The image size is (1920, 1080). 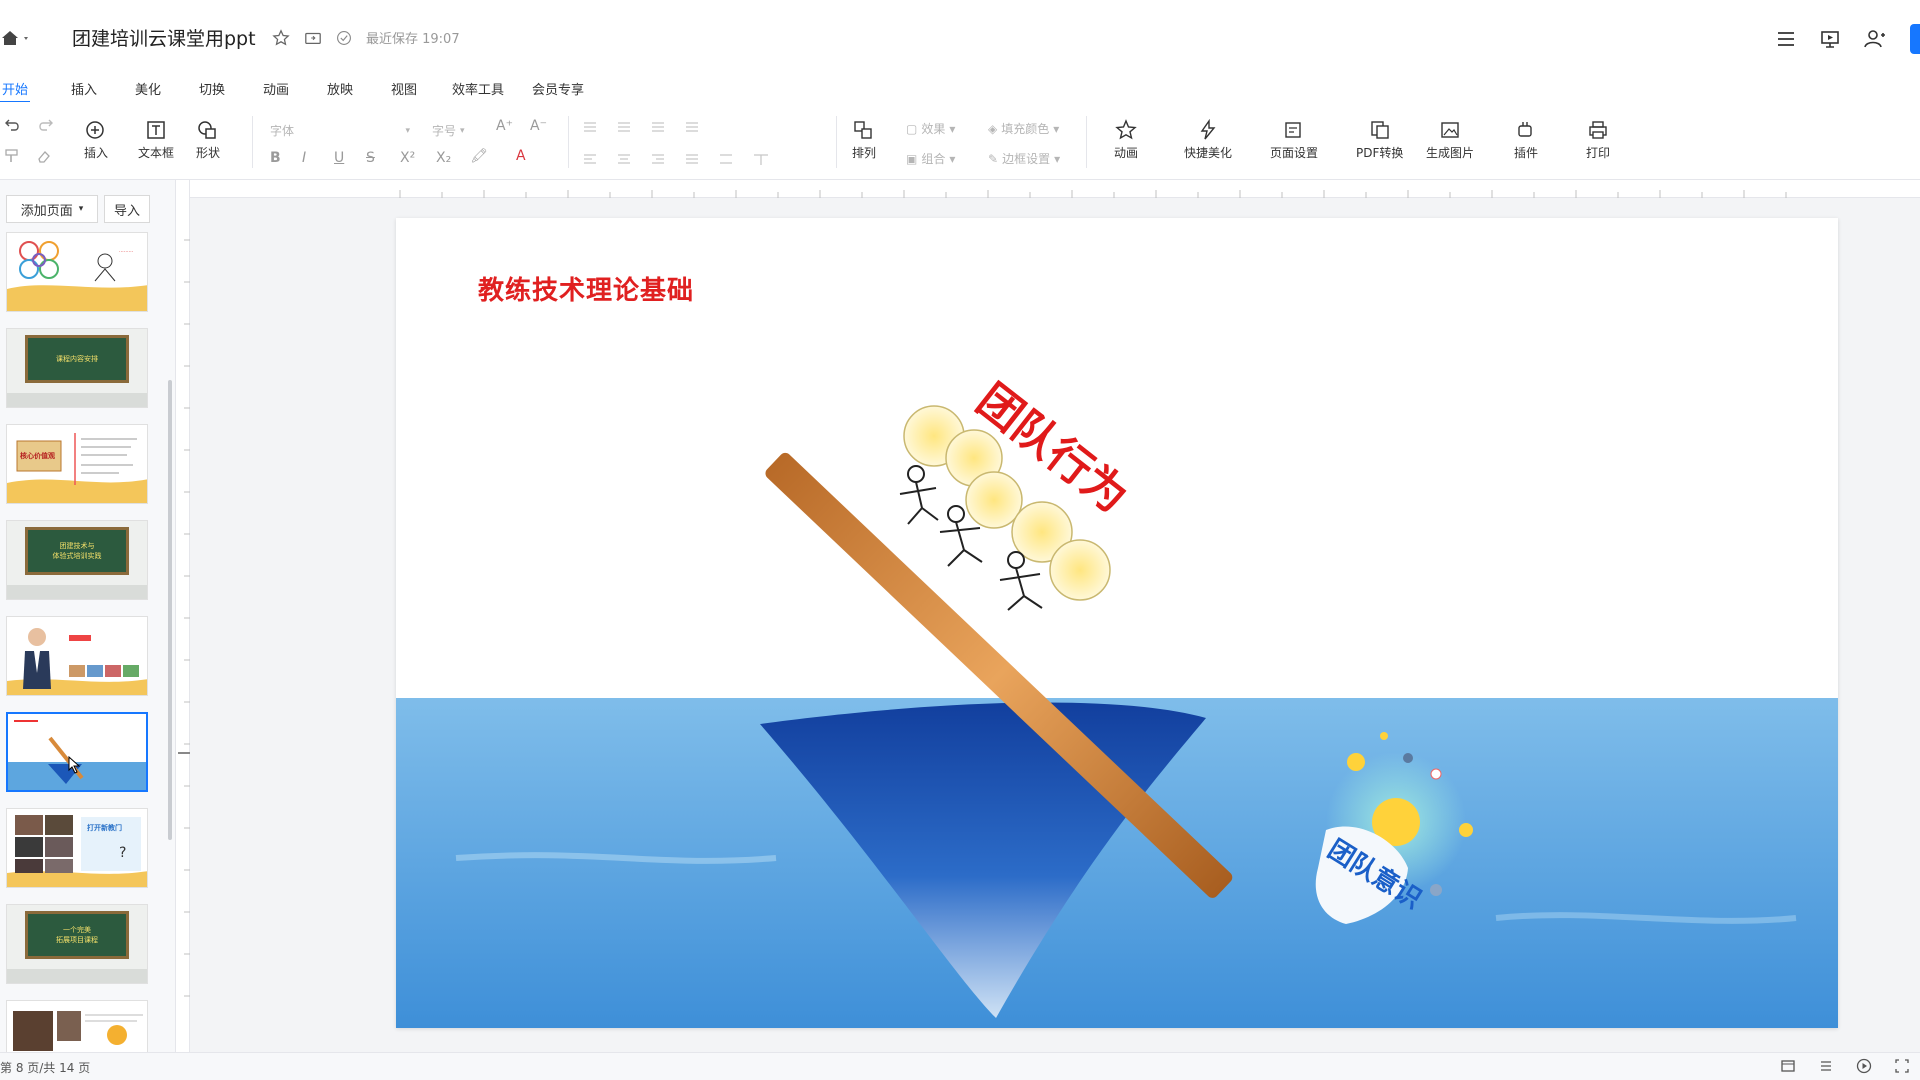 What do you see at coordinates (340, 130) in the screenshot?
I see `font-family-select: 字体 ▾` at bounding box center [340, 130].